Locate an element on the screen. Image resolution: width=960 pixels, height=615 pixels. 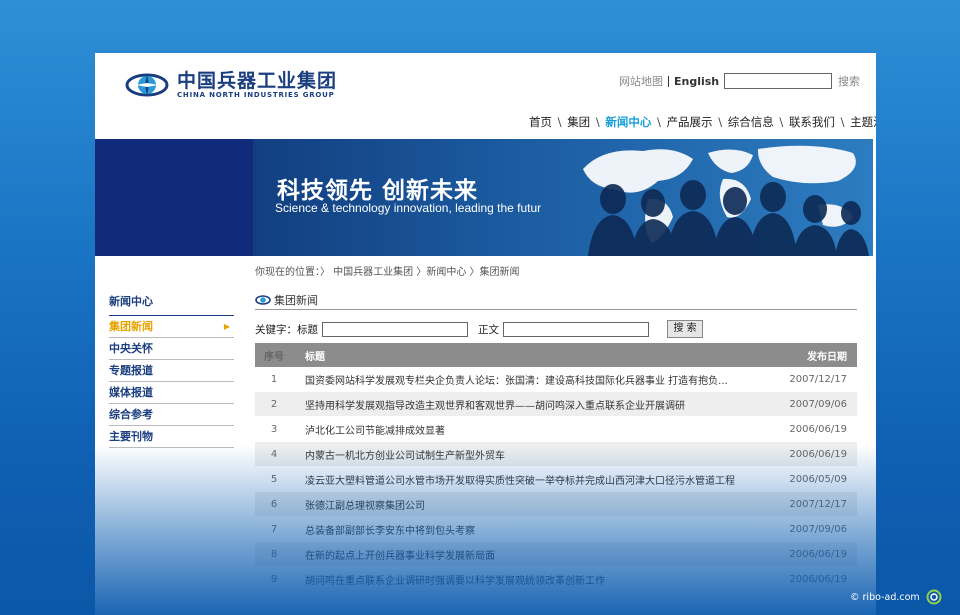
search-input is located at coordinates (778, 81).